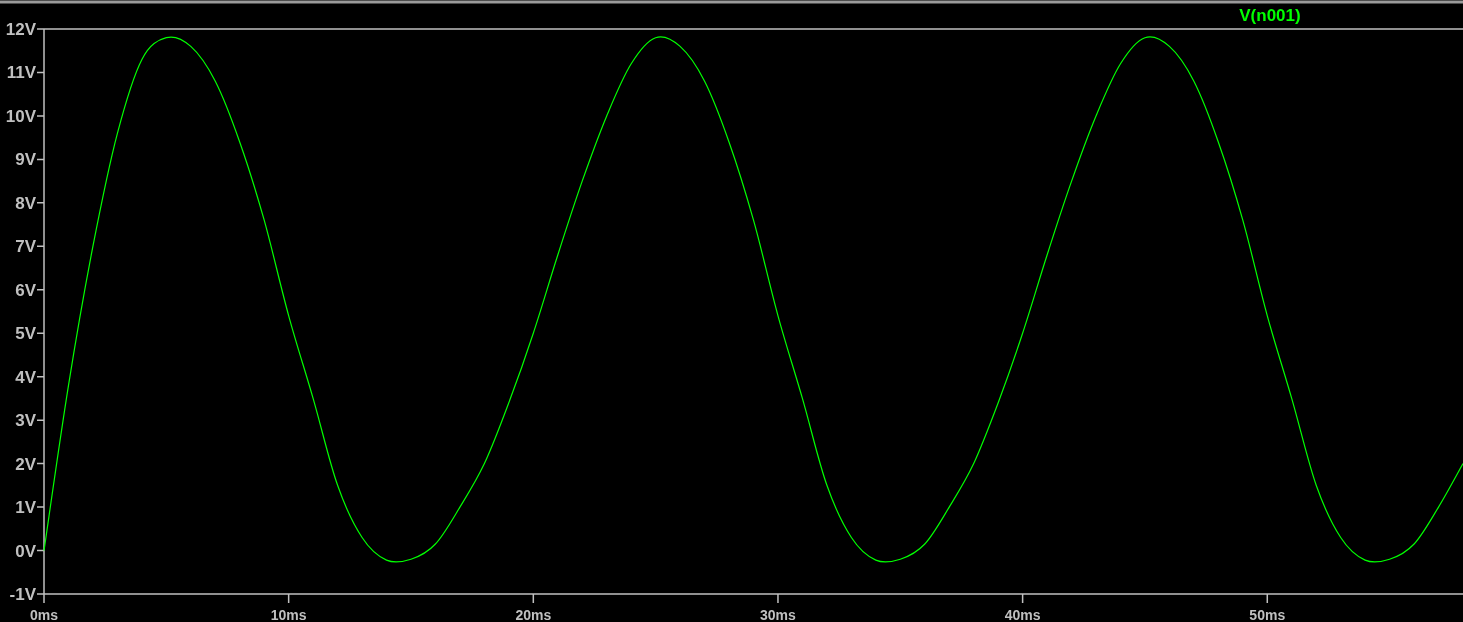 This screenshot has height=622, width=1463. What do you see at coordinates (44, 614) in the screenshot?
I see `x-tick-label: 0ms` at bounding box center [44, 614].